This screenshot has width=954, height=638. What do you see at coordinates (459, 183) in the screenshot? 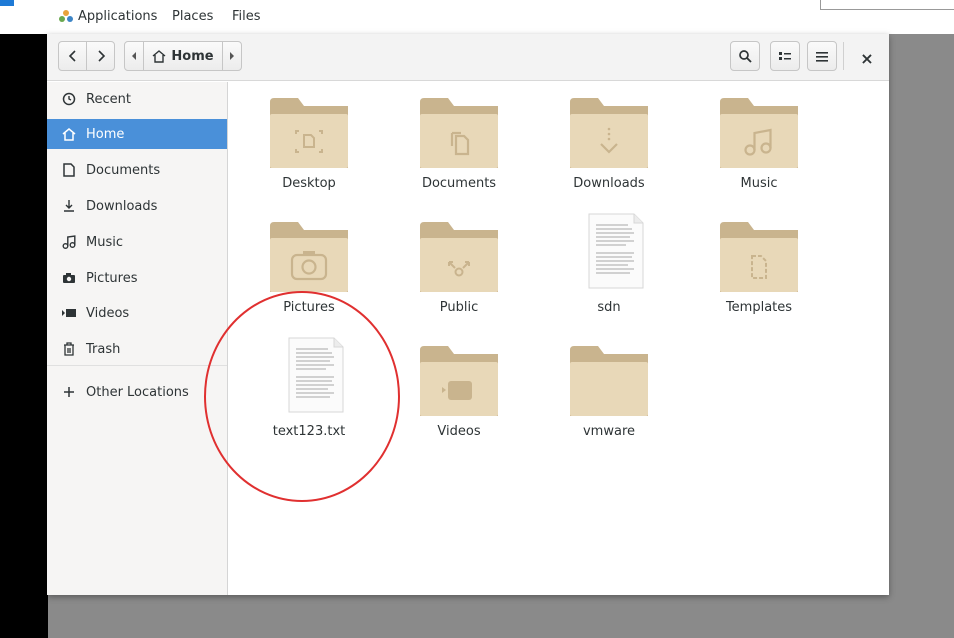
I see `file-name: Documents` at bounding box center [459, 183].